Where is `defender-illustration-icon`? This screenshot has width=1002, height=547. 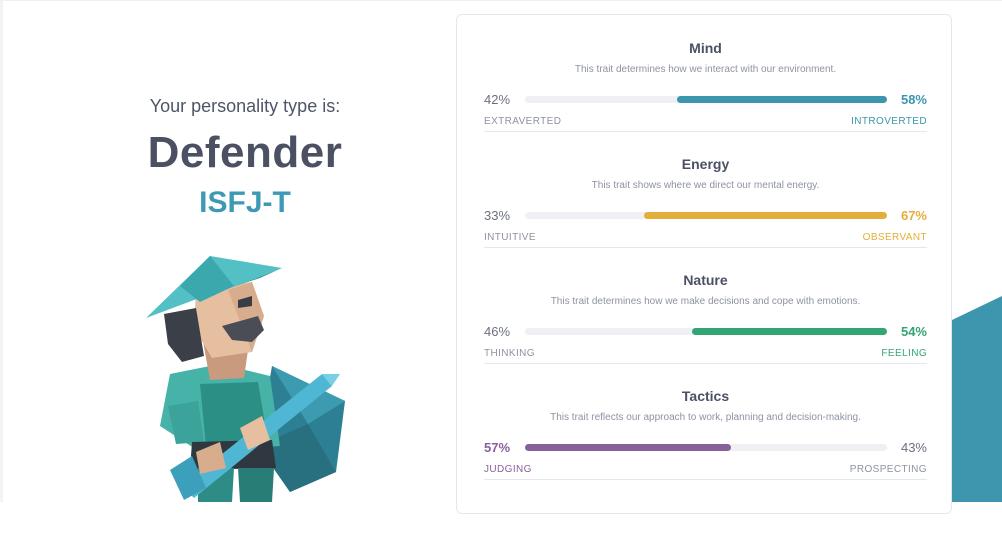
defender-illustration-icon is located at coordinates (245, 379).